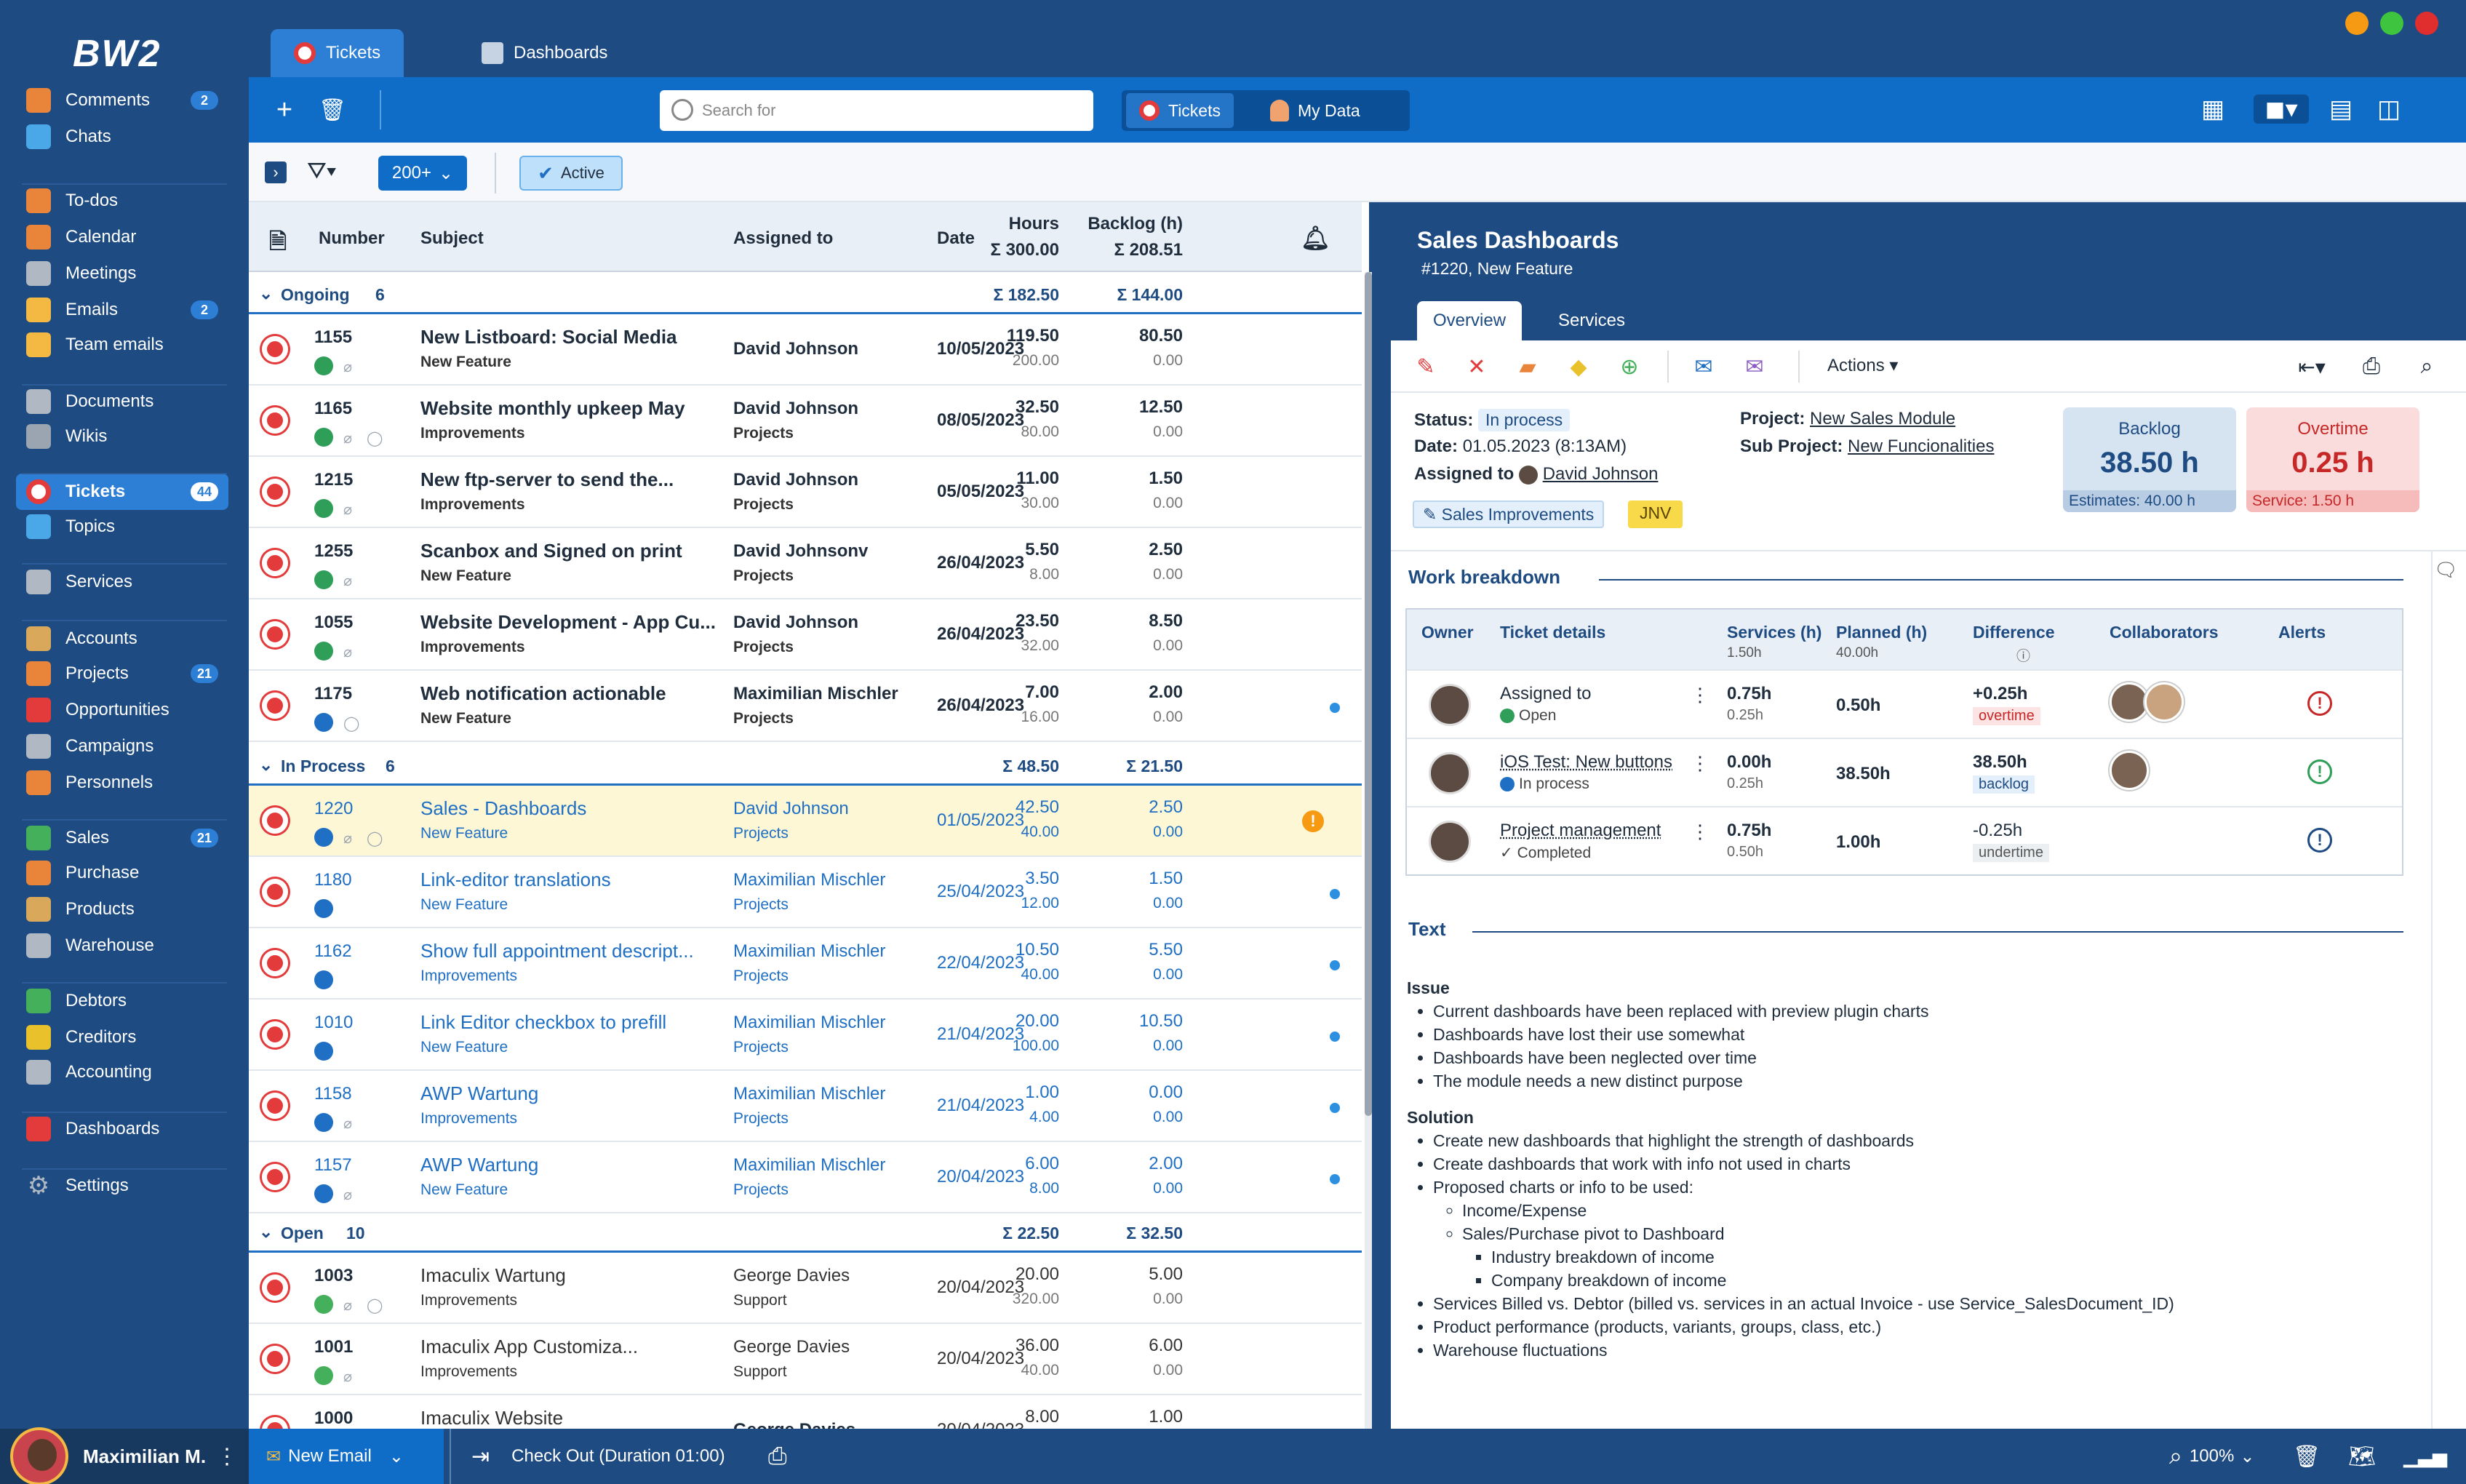 The width and height of the screenshot is (2466, 1484). I want to click on sidebar-item-tickets: Tickets 44, so click(122, 492).